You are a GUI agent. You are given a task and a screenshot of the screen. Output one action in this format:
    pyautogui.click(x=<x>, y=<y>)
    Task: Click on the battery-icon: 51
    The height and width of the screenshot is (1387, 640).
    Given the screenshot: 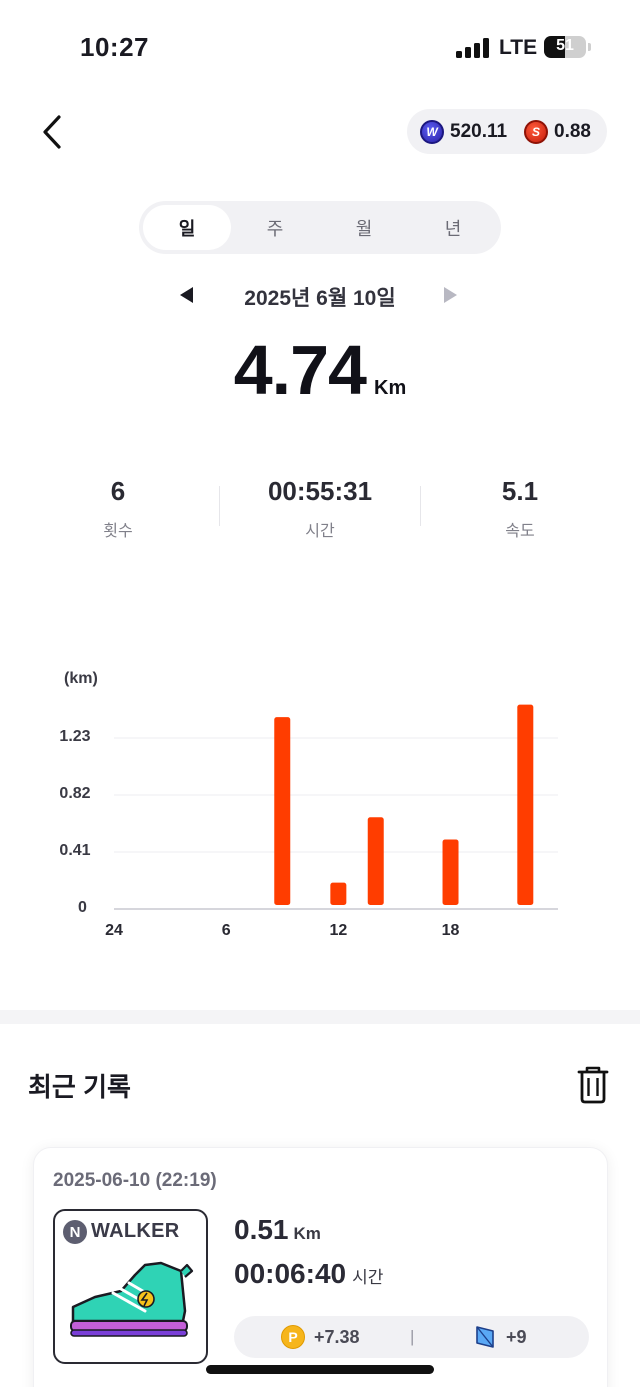 What is the action you would take?
    pyautogui.click(x=565, y=47)
    